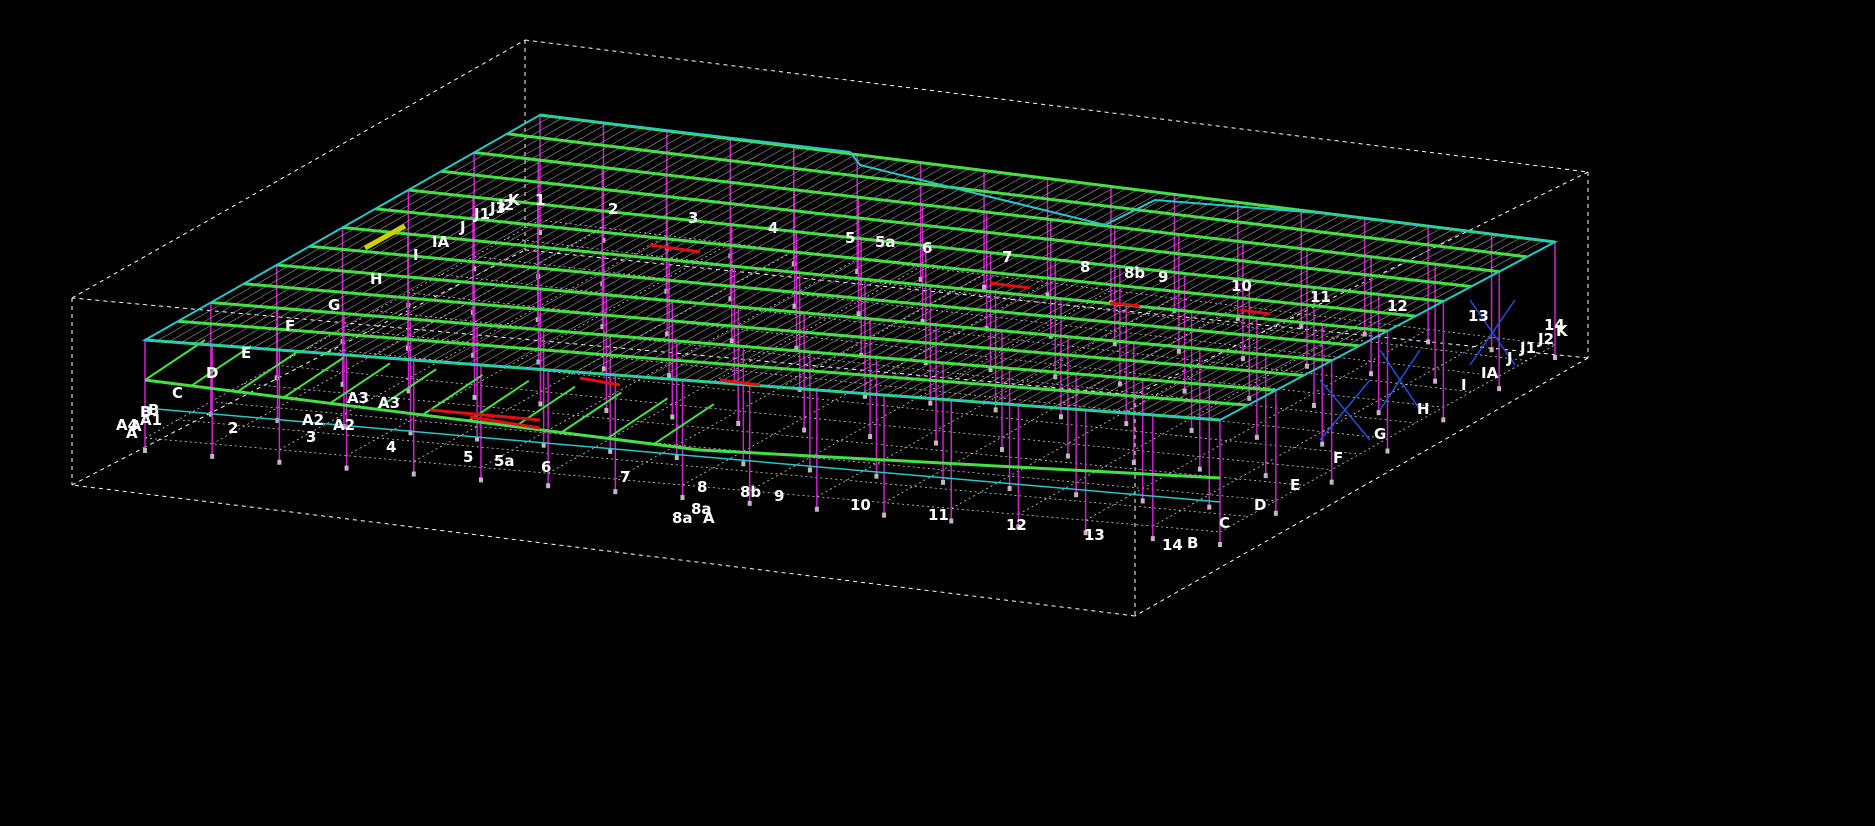  I want to click on grid-label-right-f: F, so click(1338, 458).